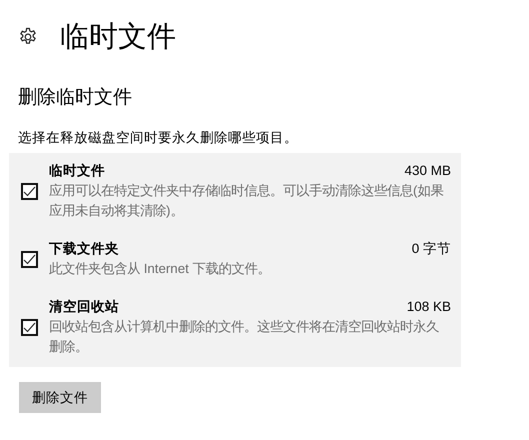 The image size is (529, 440). What do you see at coordinates (75, 98) in the screenshot?
I see `section-heading: 删除临时文件` at bounding box center [75, 98].